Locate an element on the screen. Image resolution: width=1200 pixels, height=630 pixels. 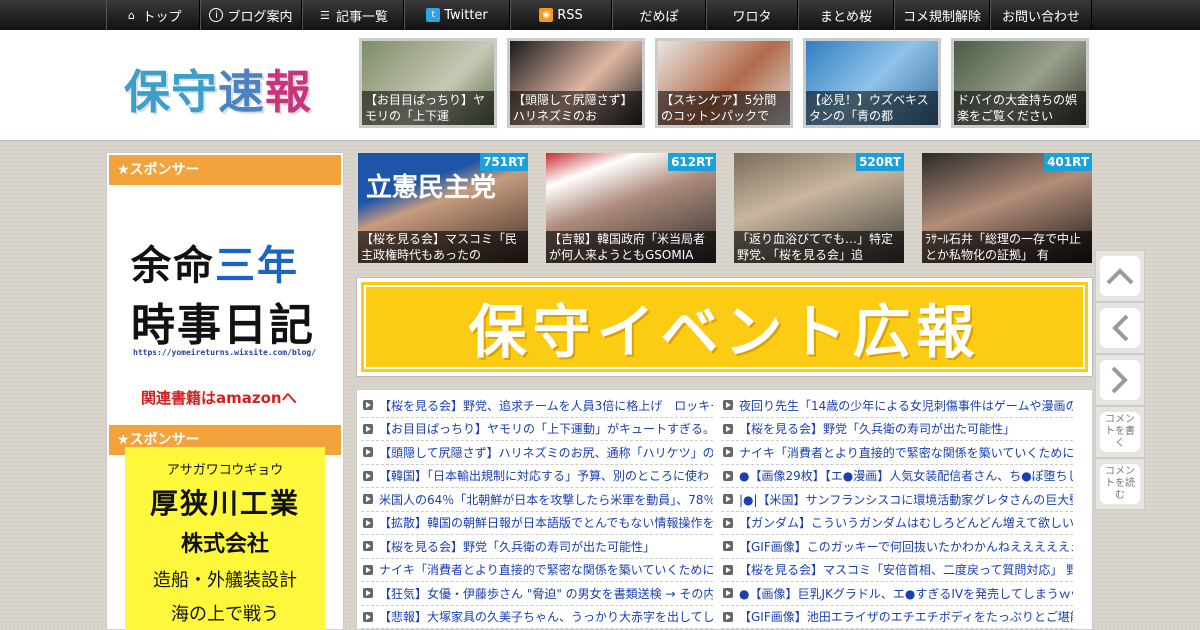
link-text: 【ガンダム】こういうガンダムはむしろどんどん増えて欲しい is located at coordinates (906, 523).